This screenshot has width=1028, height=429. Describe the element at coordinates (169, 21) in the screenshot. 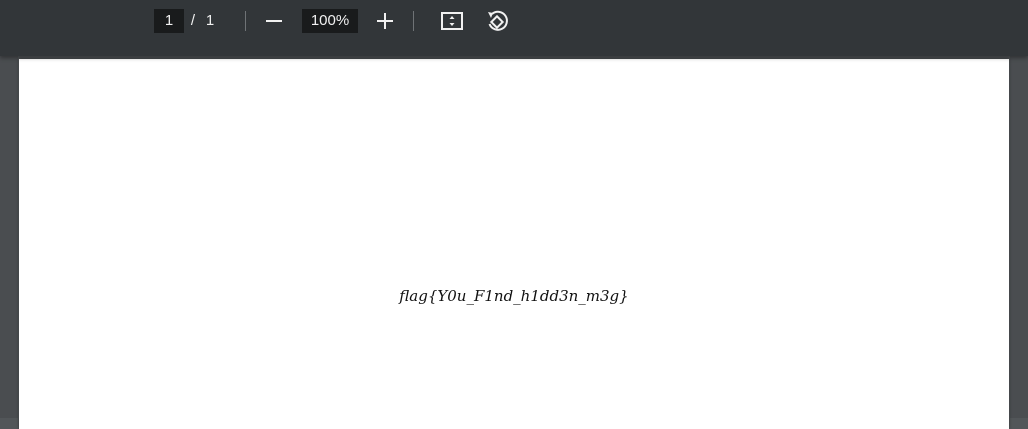

I see `page-number-input: 1` at that location.